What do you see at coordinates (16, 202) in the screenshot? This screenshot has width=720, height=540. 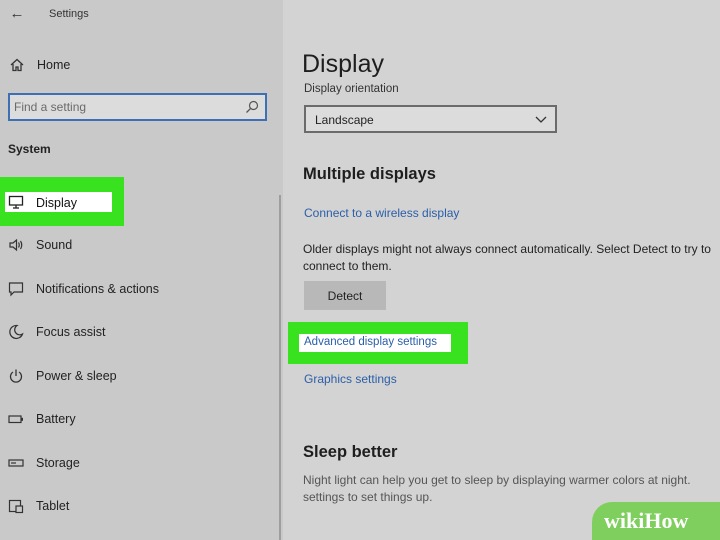 I see `monitor-icon` at bounding box center [16, 202].